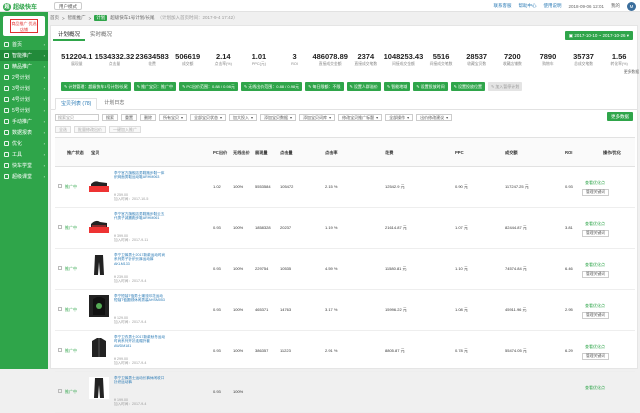 This screenshot has width=640, height=413. I want to click on sidebar-item-12: 超级课堂 ›, so click(24, 176).